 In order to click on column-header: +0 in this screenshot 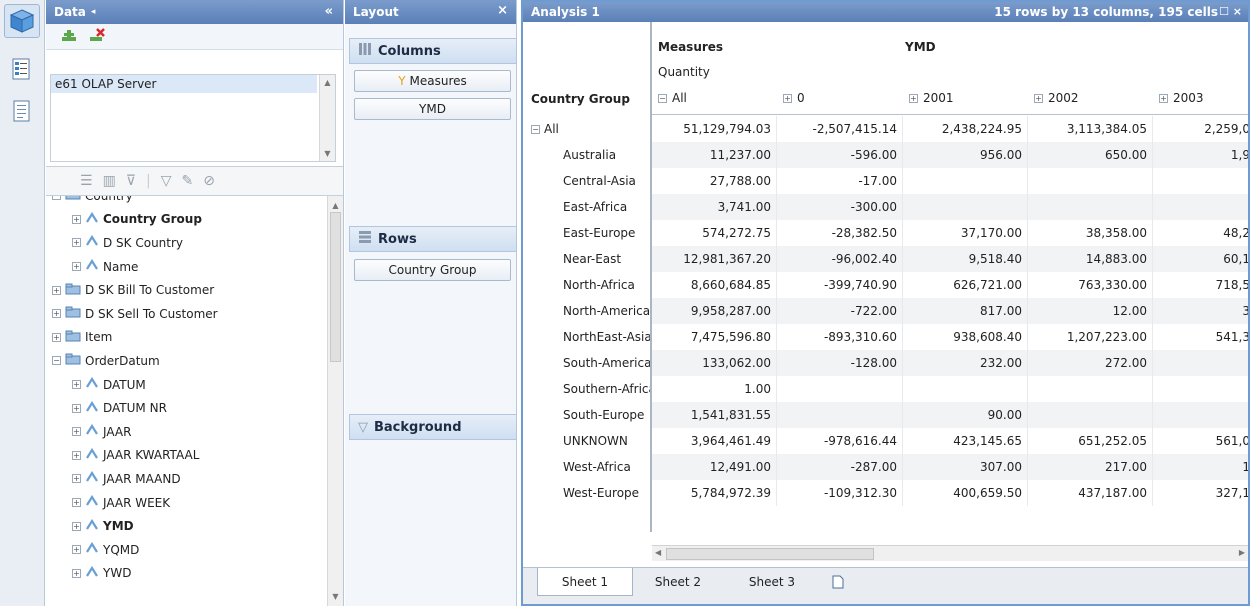, I will do `click(794, 98)`.